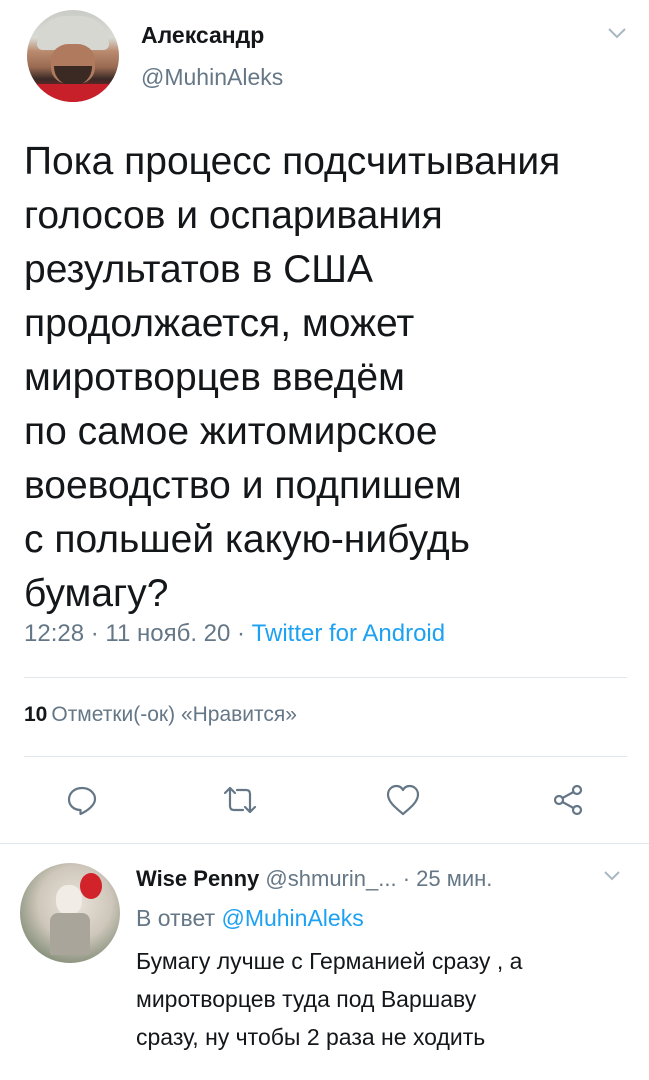 The width and height of the screenshot is (649, 1080). I want to click on reply-author-name: Wise Penny, so click(197, 878).